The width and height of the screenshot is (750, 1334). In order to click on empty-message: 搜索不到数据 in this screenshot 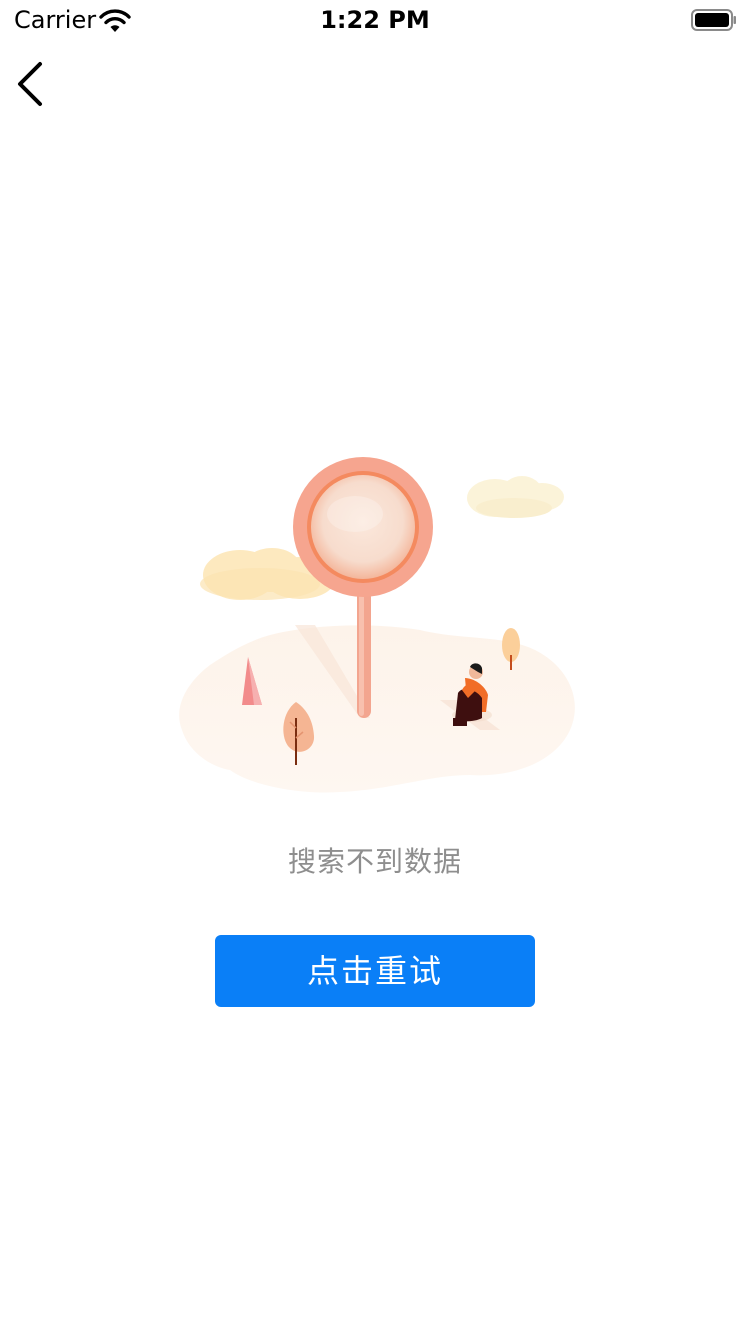, I will do `click(374, 861)`.